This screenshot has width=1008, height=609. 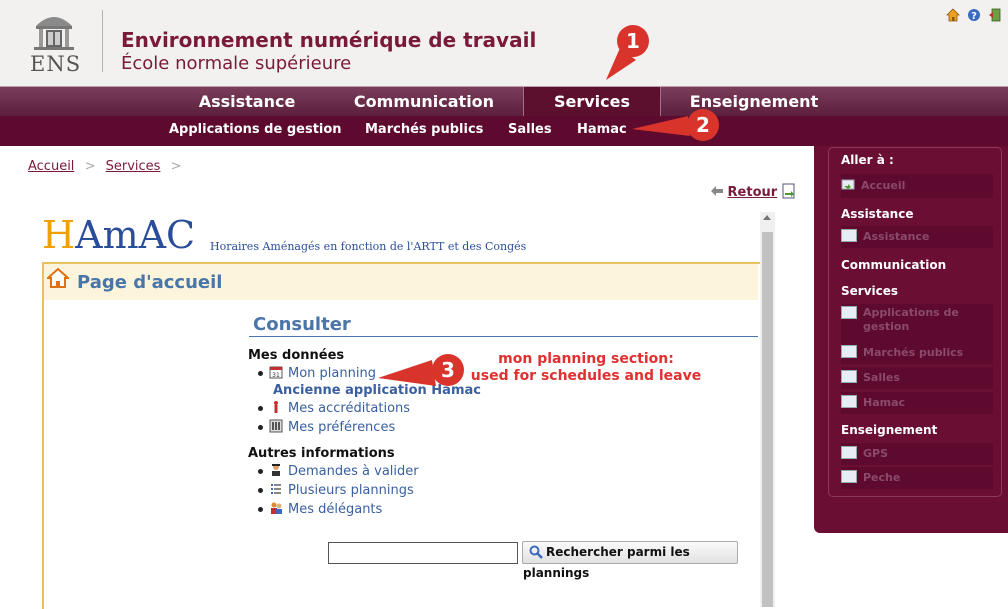 I want to click on sidebar-item-hamac: Hamac, so click(x=917, y=403).